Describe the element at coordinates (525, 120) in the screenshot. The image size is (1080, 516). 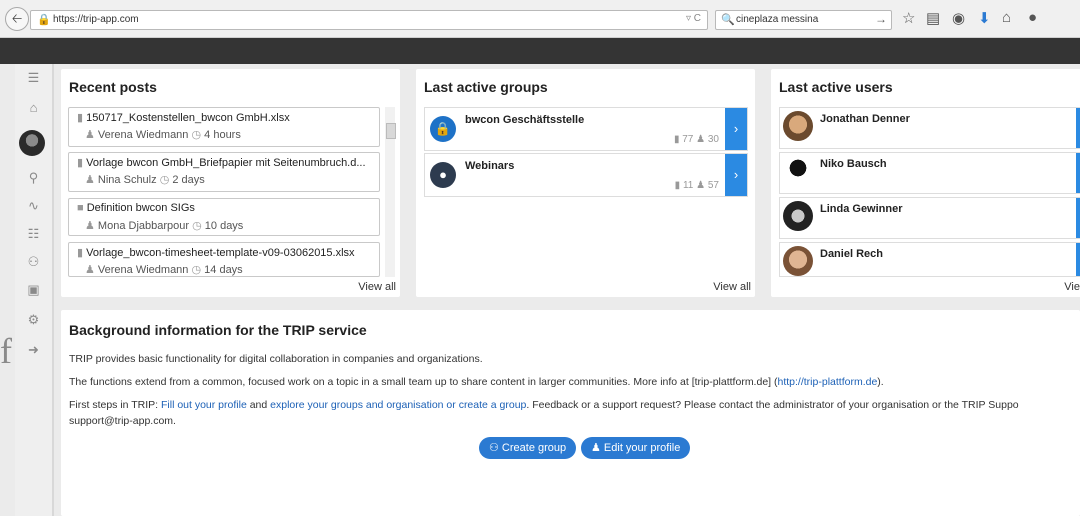
I see `group-name: bwcon Geschäftsstelle` at that location.